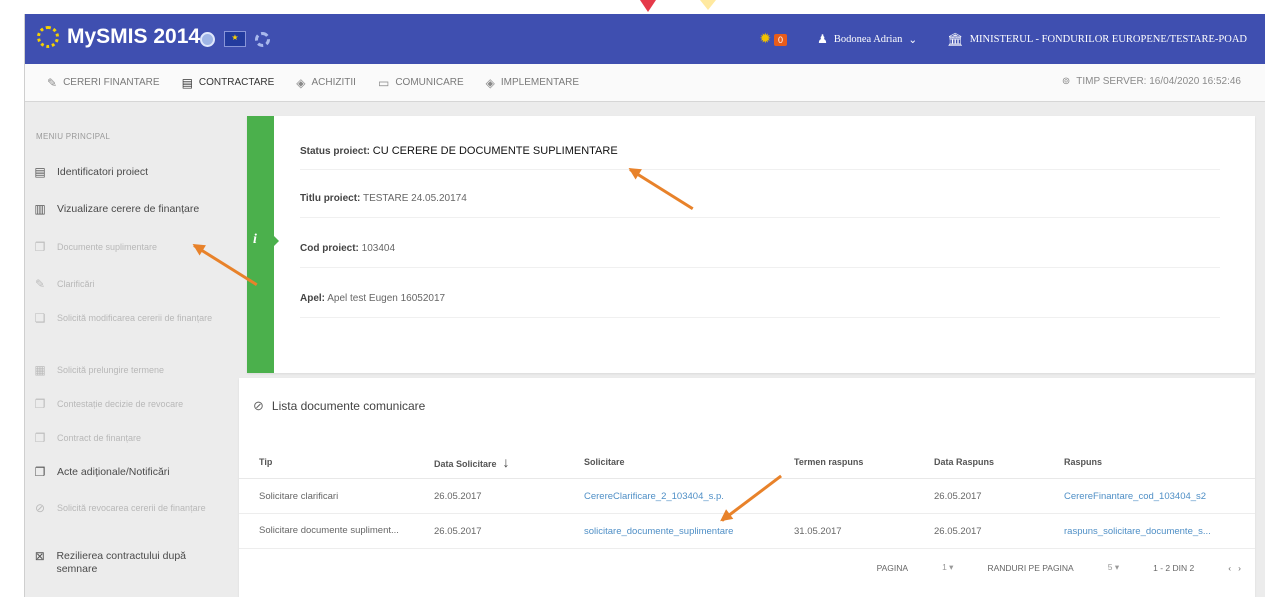 The image size is (1270, 597). Describe the element at coordinates (113, 472) in the screenshot. I see `sidebar-item-label: Acte adiționale/Notificări` at that location.